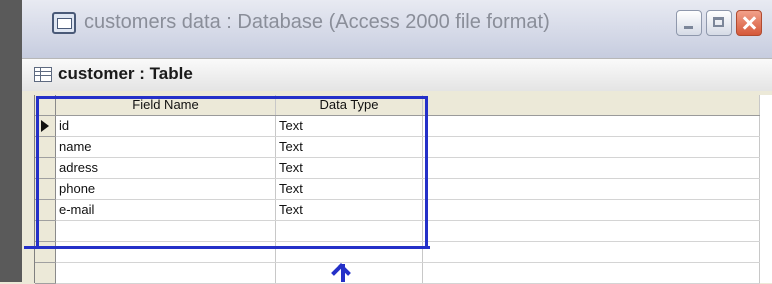 This screenshot has height=284, width=772. What do you see at coordinates (64, 23) in the screenshot?
I see `database-icon` at bounding box center [64, 23].